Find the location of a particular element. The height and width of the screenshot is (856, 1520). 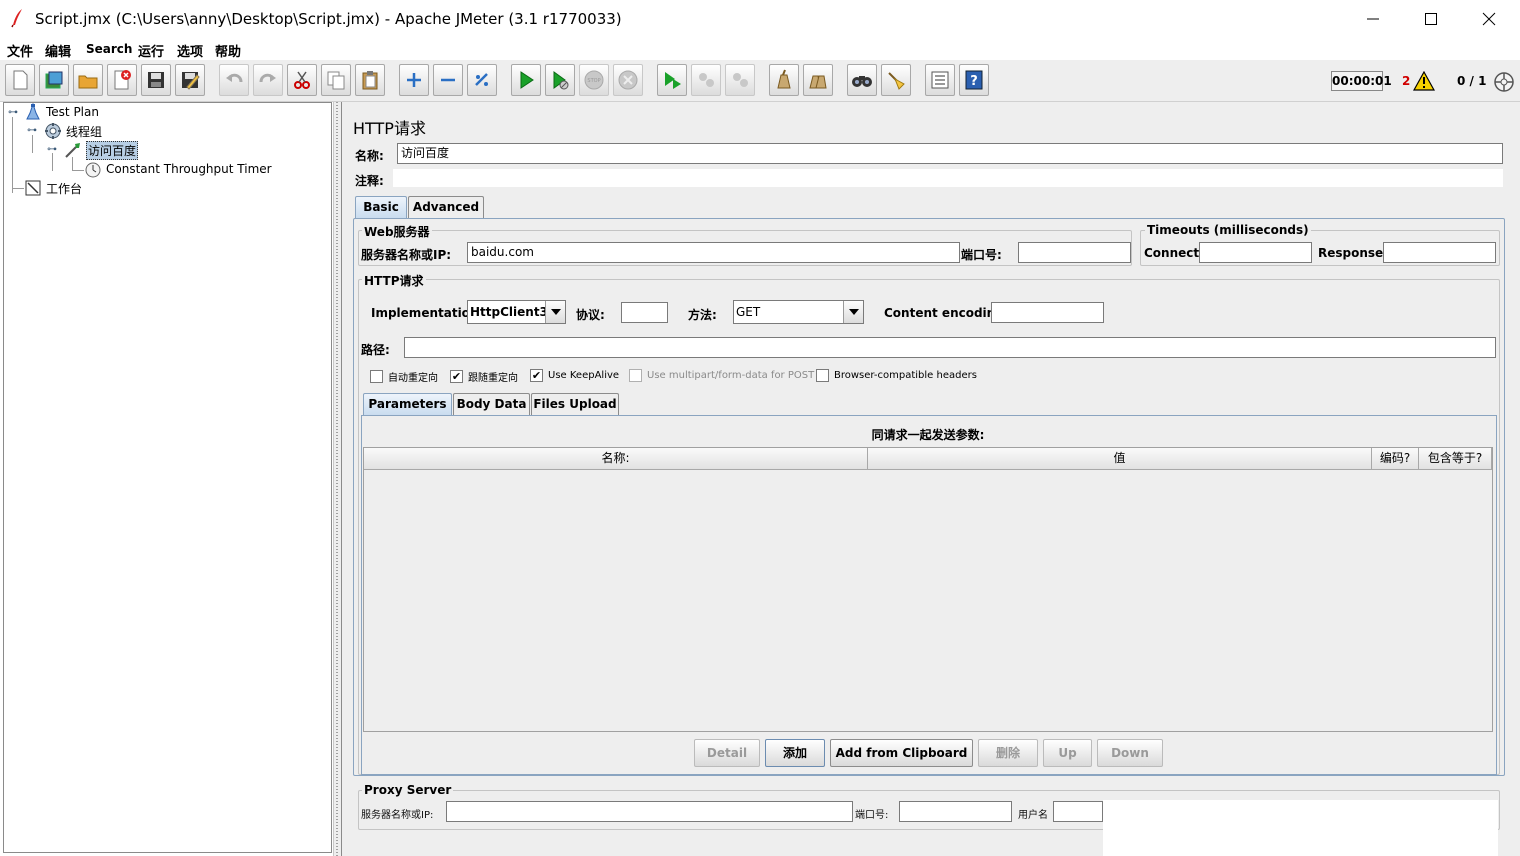

maximize-button is located at coordinates (1431, 19).